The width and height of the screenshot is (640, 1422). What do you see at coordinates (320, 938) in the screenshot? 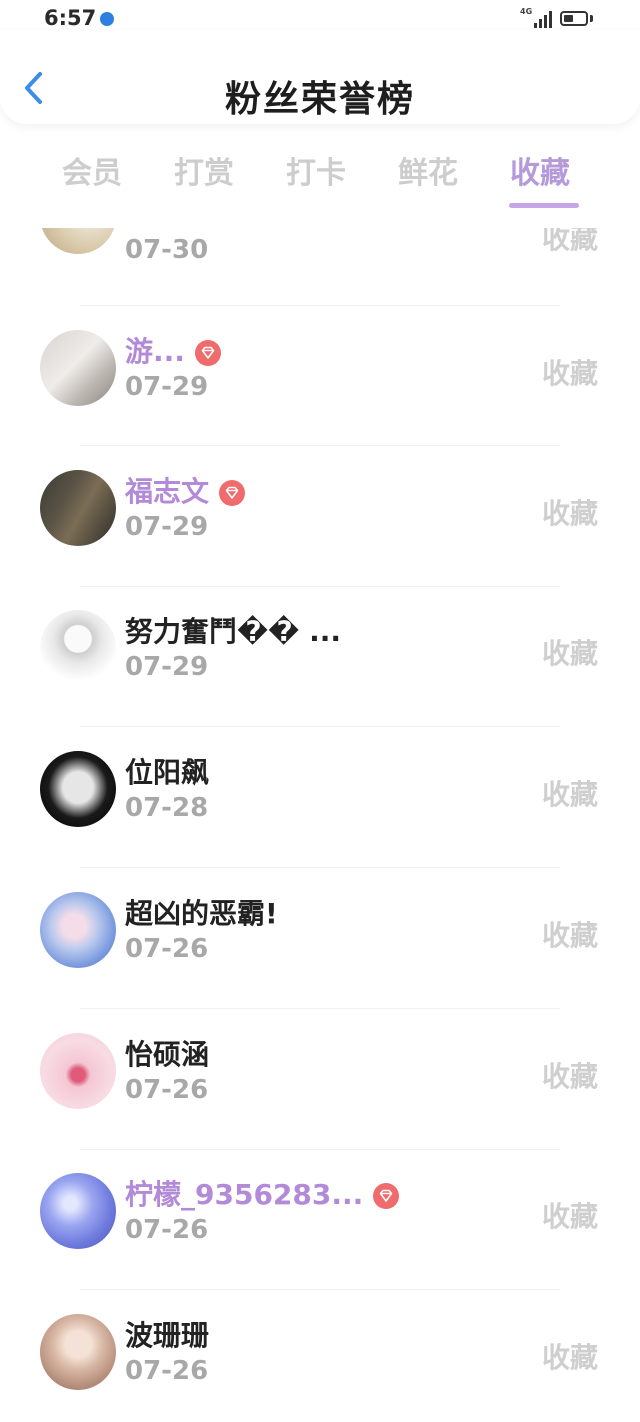
I see `list-item: 超凶的恶霸! 07-26 收藏` at bounding box center [320, 938].